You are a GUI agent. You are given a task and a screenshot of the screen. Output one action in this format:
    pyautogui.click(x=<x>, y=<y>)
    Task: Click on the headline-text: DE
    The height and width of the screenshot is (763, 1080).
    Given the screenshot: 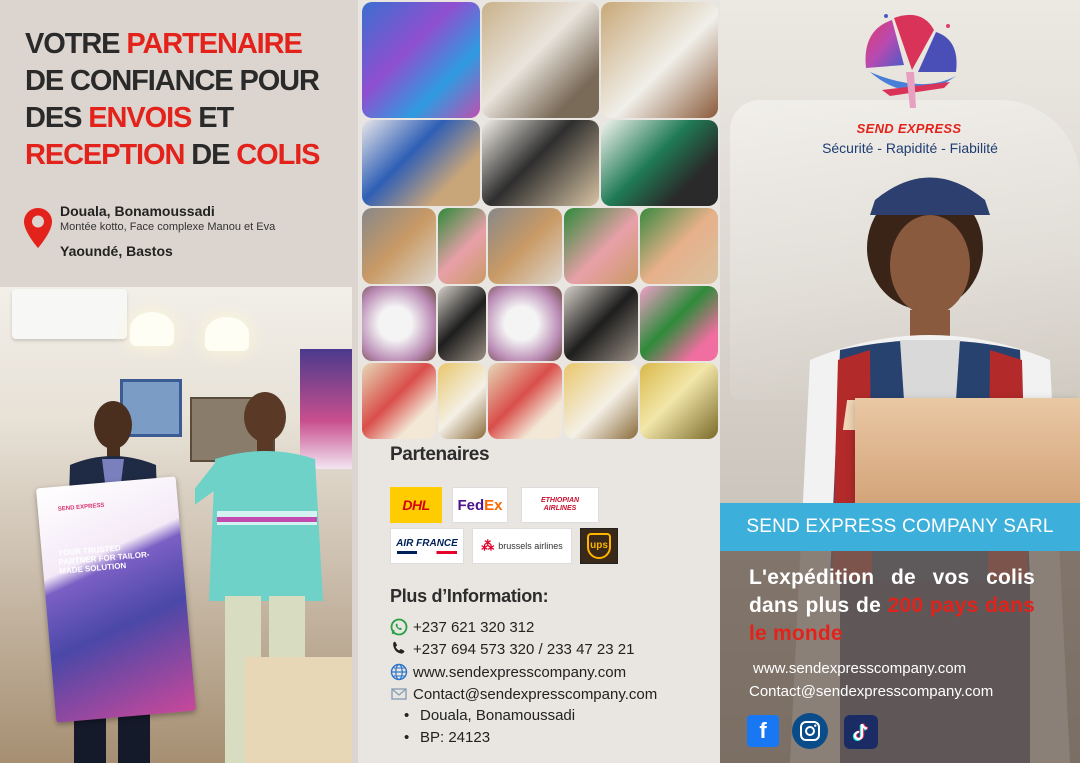 What is the action you would take?
    pyautogui.click(x=210, y=155)
    